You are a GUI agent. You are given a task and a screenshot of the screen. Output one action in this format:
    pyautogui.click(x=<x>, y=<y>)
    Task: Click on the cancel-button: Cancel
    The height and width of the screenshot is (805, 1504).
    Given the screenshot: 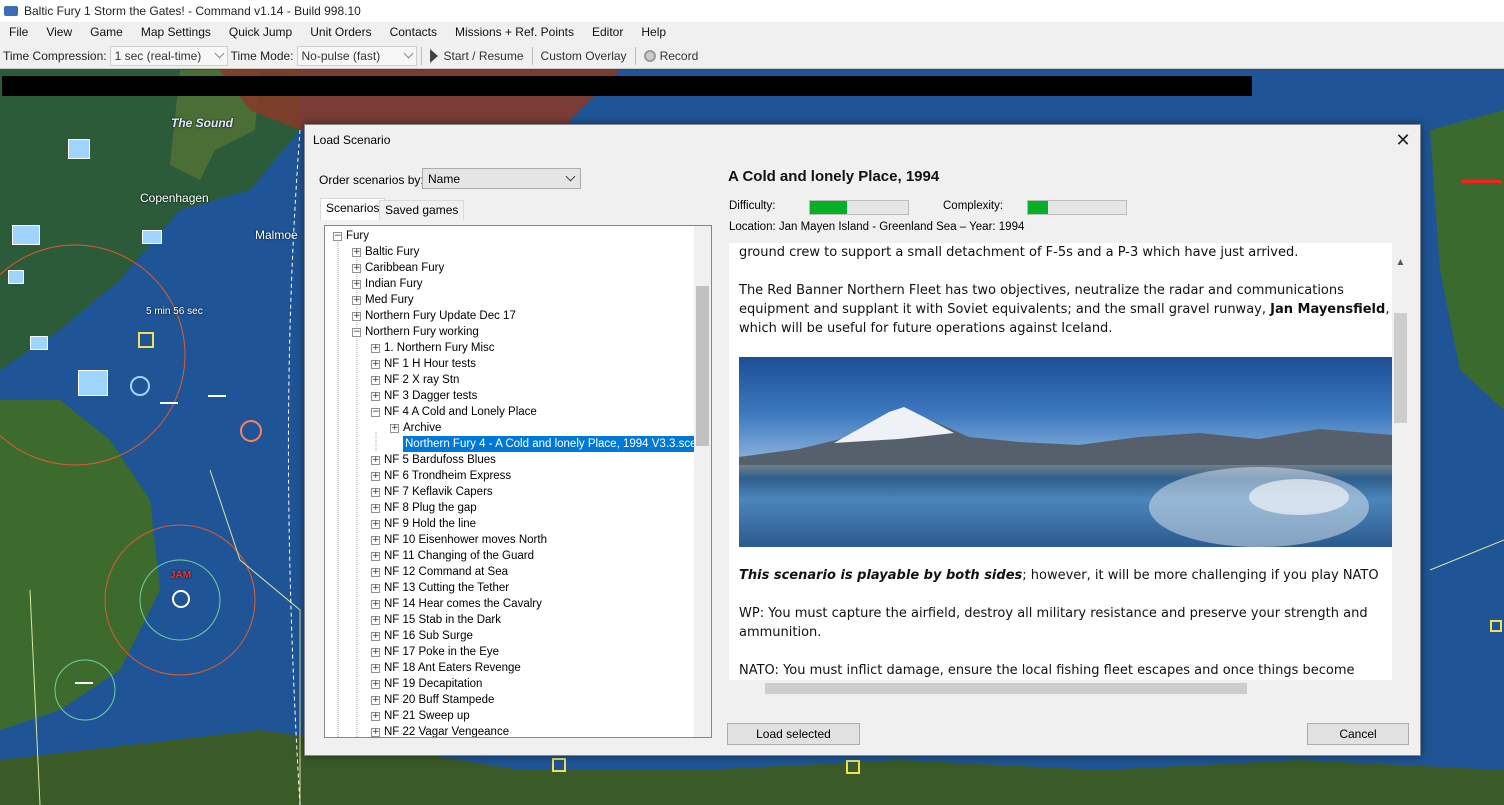 What is the action you would take?
    pyautogui.click(x=1358, y=734)
    